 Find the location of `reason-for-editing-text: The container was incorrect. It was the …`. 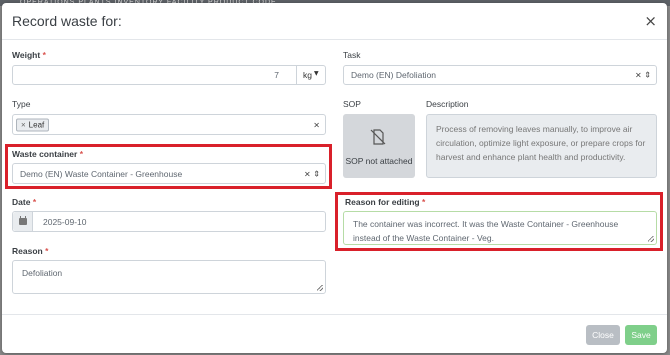

reason-for-editing-text: The container was incorrect. It was the … is located at coordinates (486, 231).